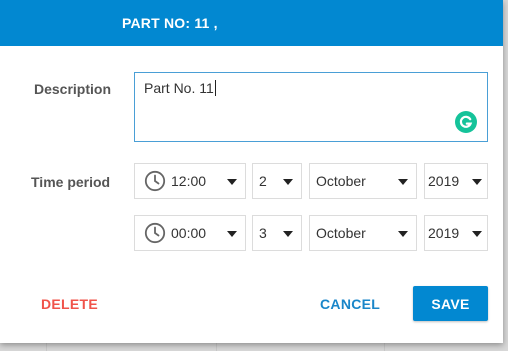  What do you see at coordinates (311, 107) in the screenshot?
I see `description-textarea: Part No. 11` at bounding box center [311, 107].